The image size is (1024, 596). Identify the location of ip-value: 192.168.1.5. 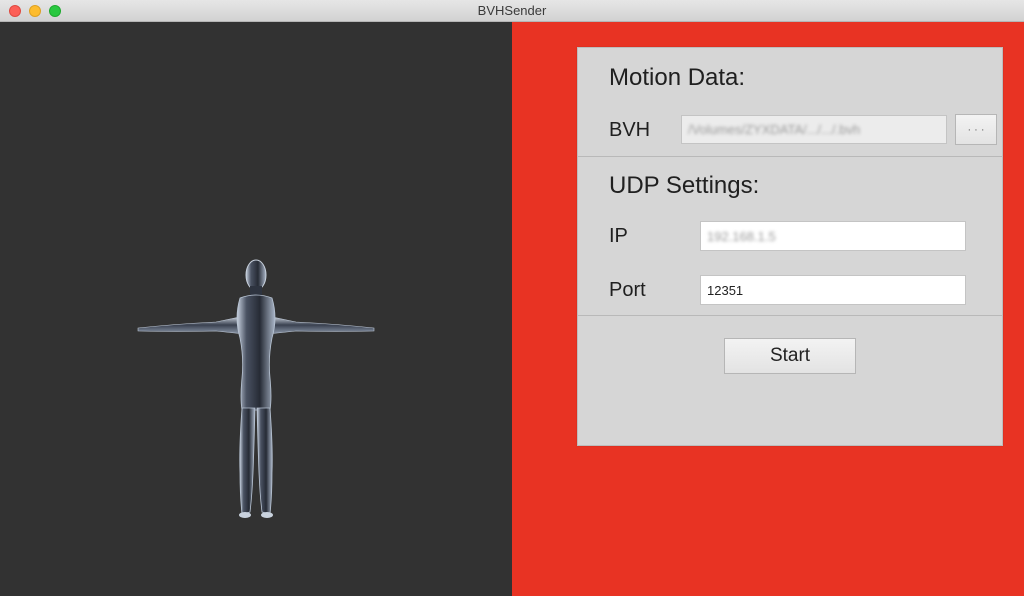
(741, 236).